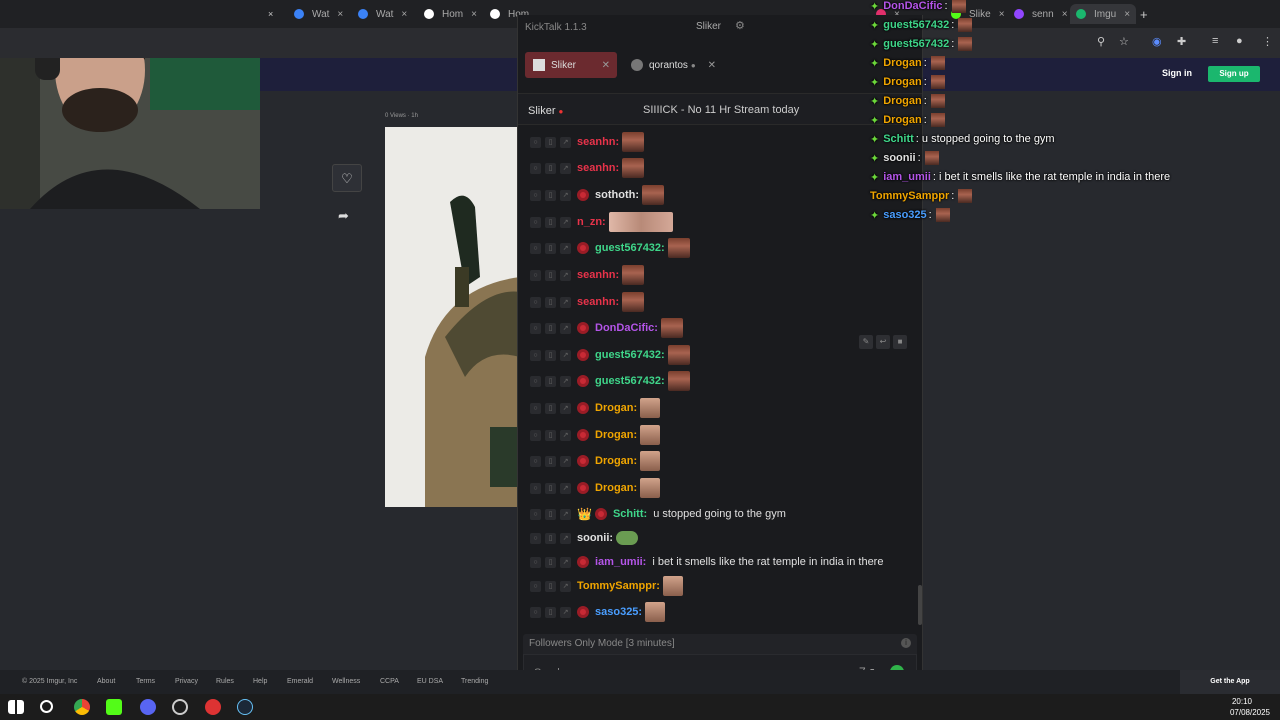  What do you see at coordinates (180, 707) in the screenshot?
I see `obs-icon` at bounding box center [180, 707].